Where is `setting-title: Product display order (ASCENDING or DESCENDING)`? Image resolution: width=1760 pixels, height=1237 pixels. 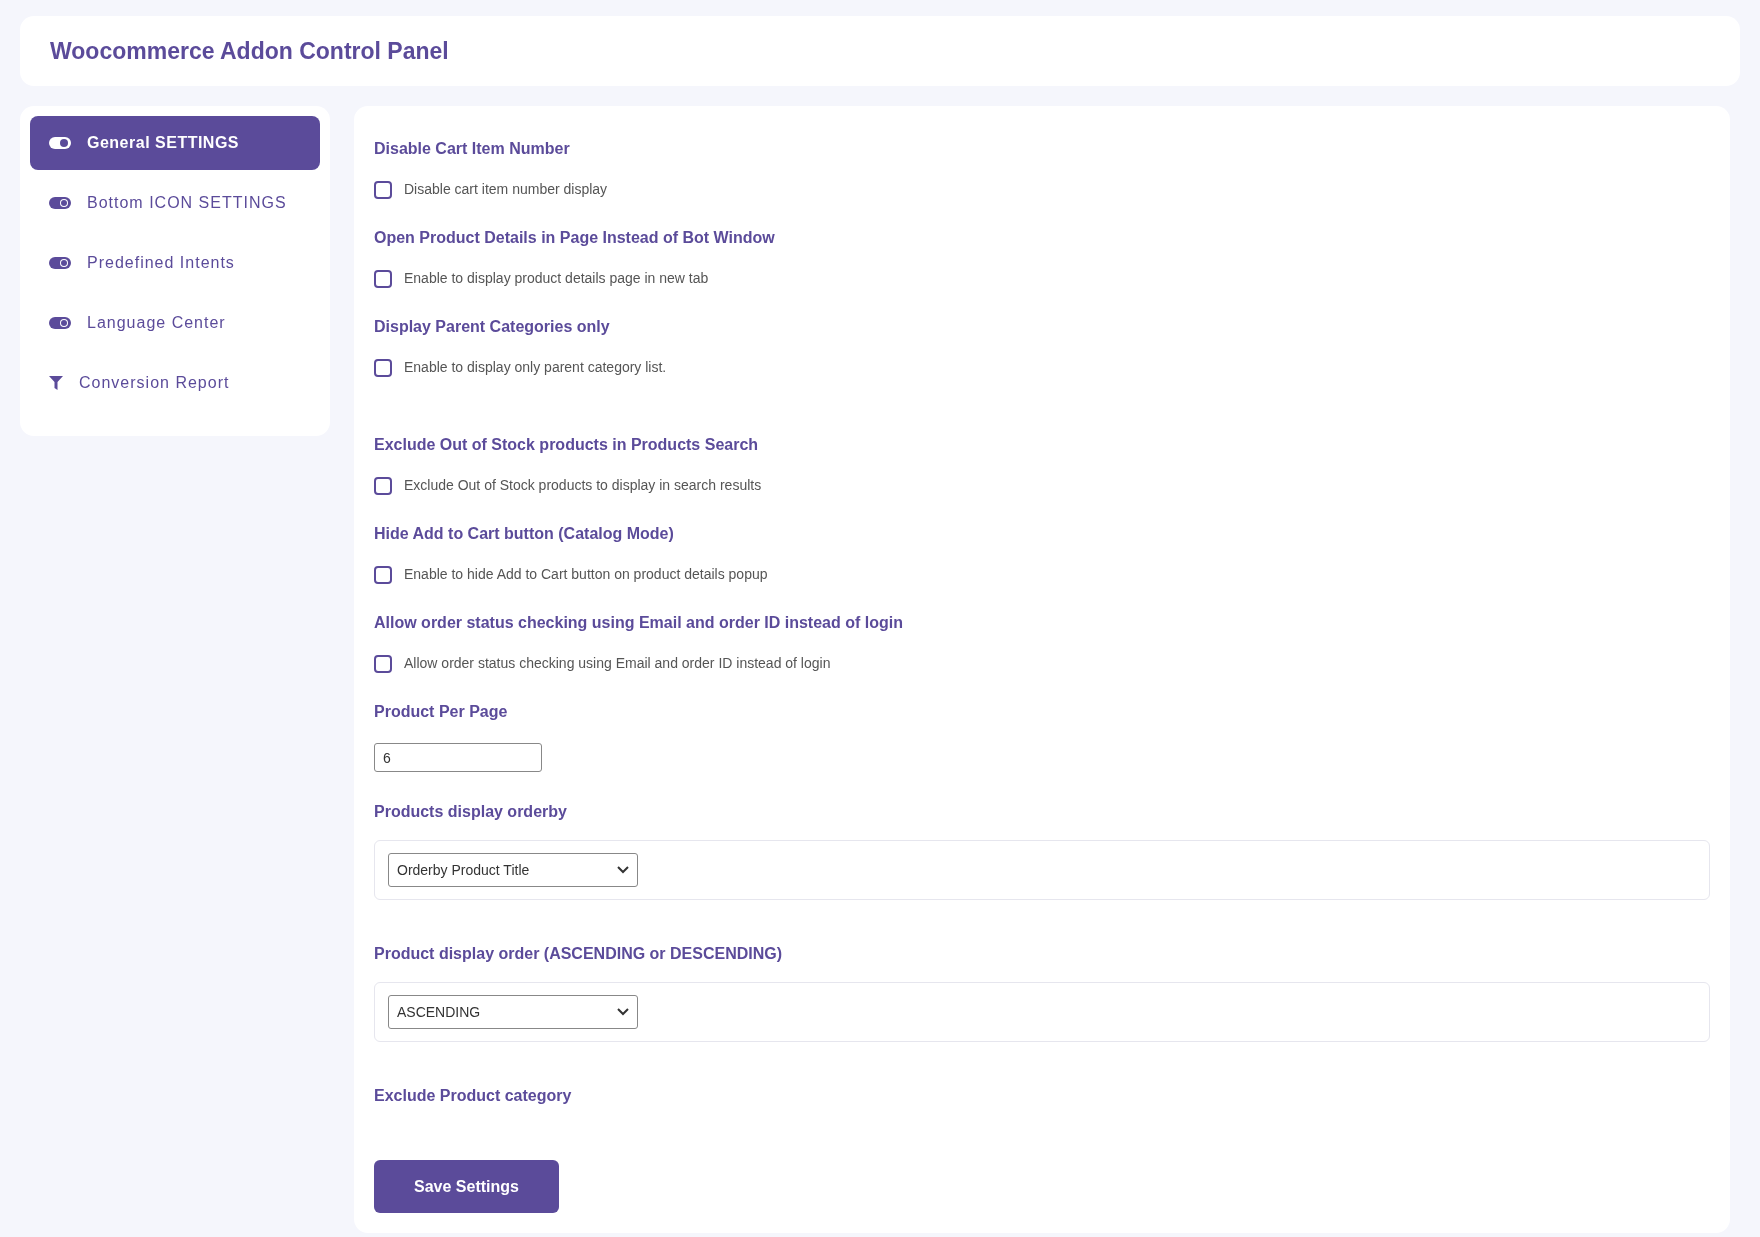 setting-title: Product display order (ASCENDING or DESCENDING) is located at coordinates (578, 954).